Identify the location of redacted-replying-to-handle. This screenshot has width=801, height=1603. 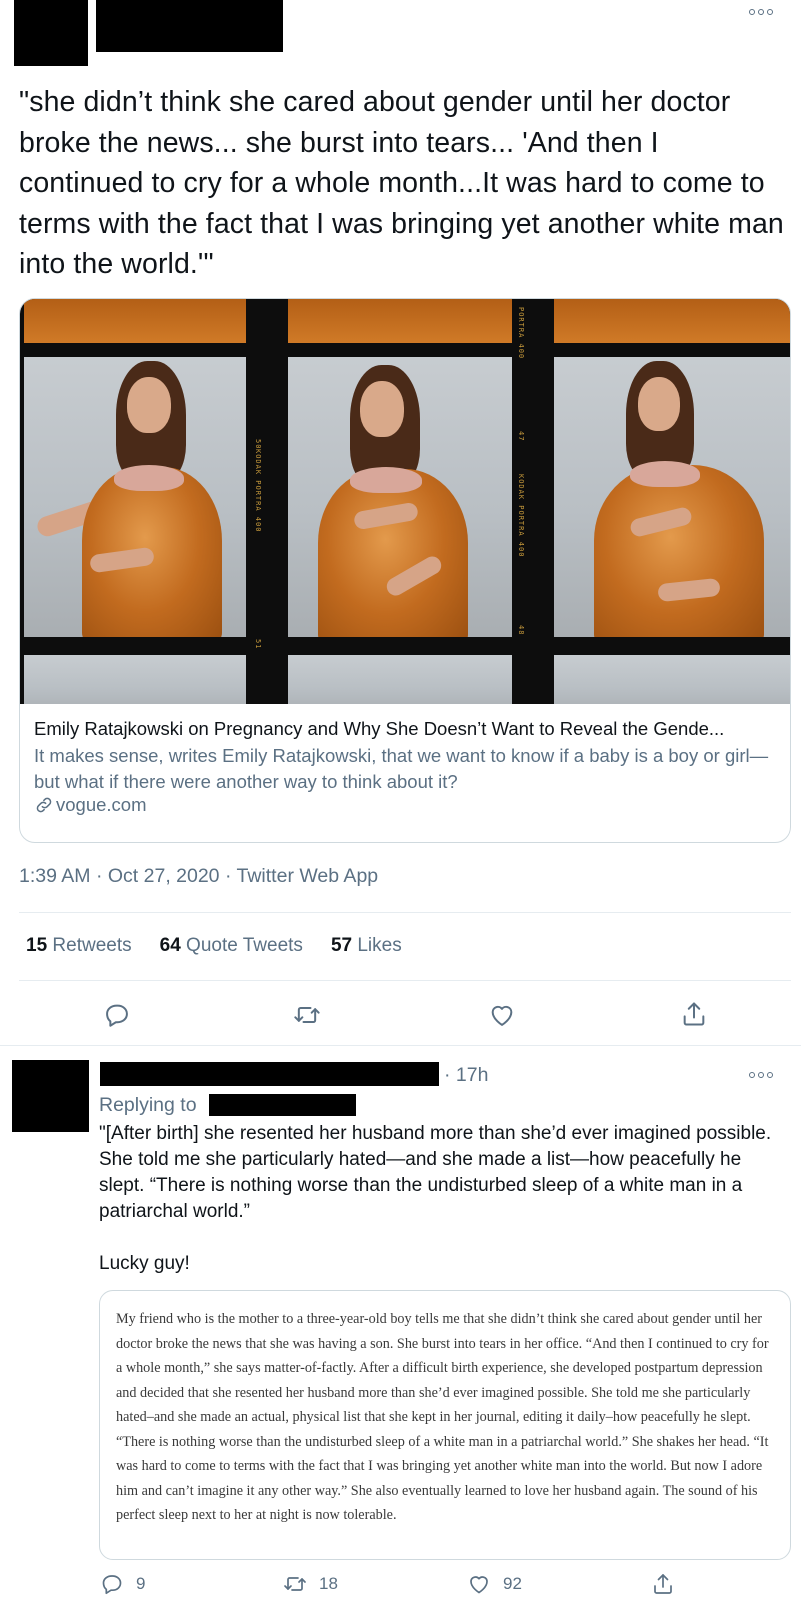
(282, 1105).